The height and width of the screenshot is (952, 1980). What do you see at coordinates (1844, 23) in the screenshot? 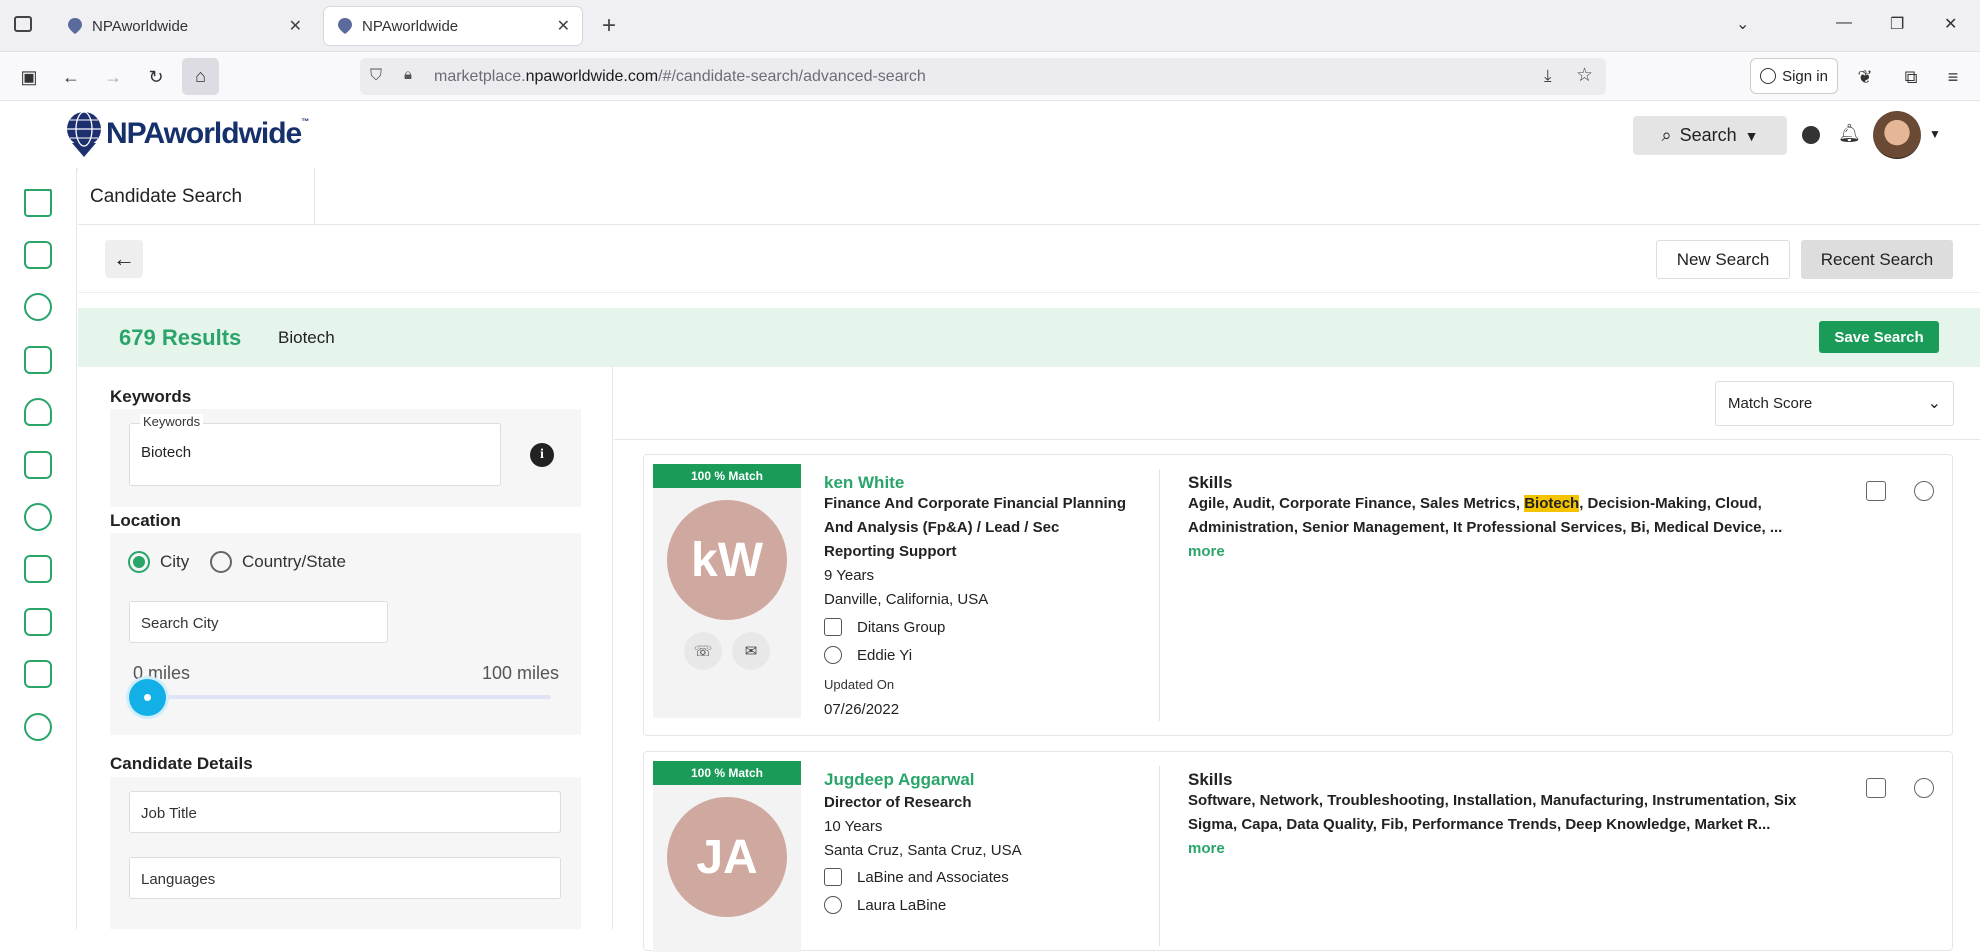
I see `minimize-icon: —` at bounding box center [1844, 23].